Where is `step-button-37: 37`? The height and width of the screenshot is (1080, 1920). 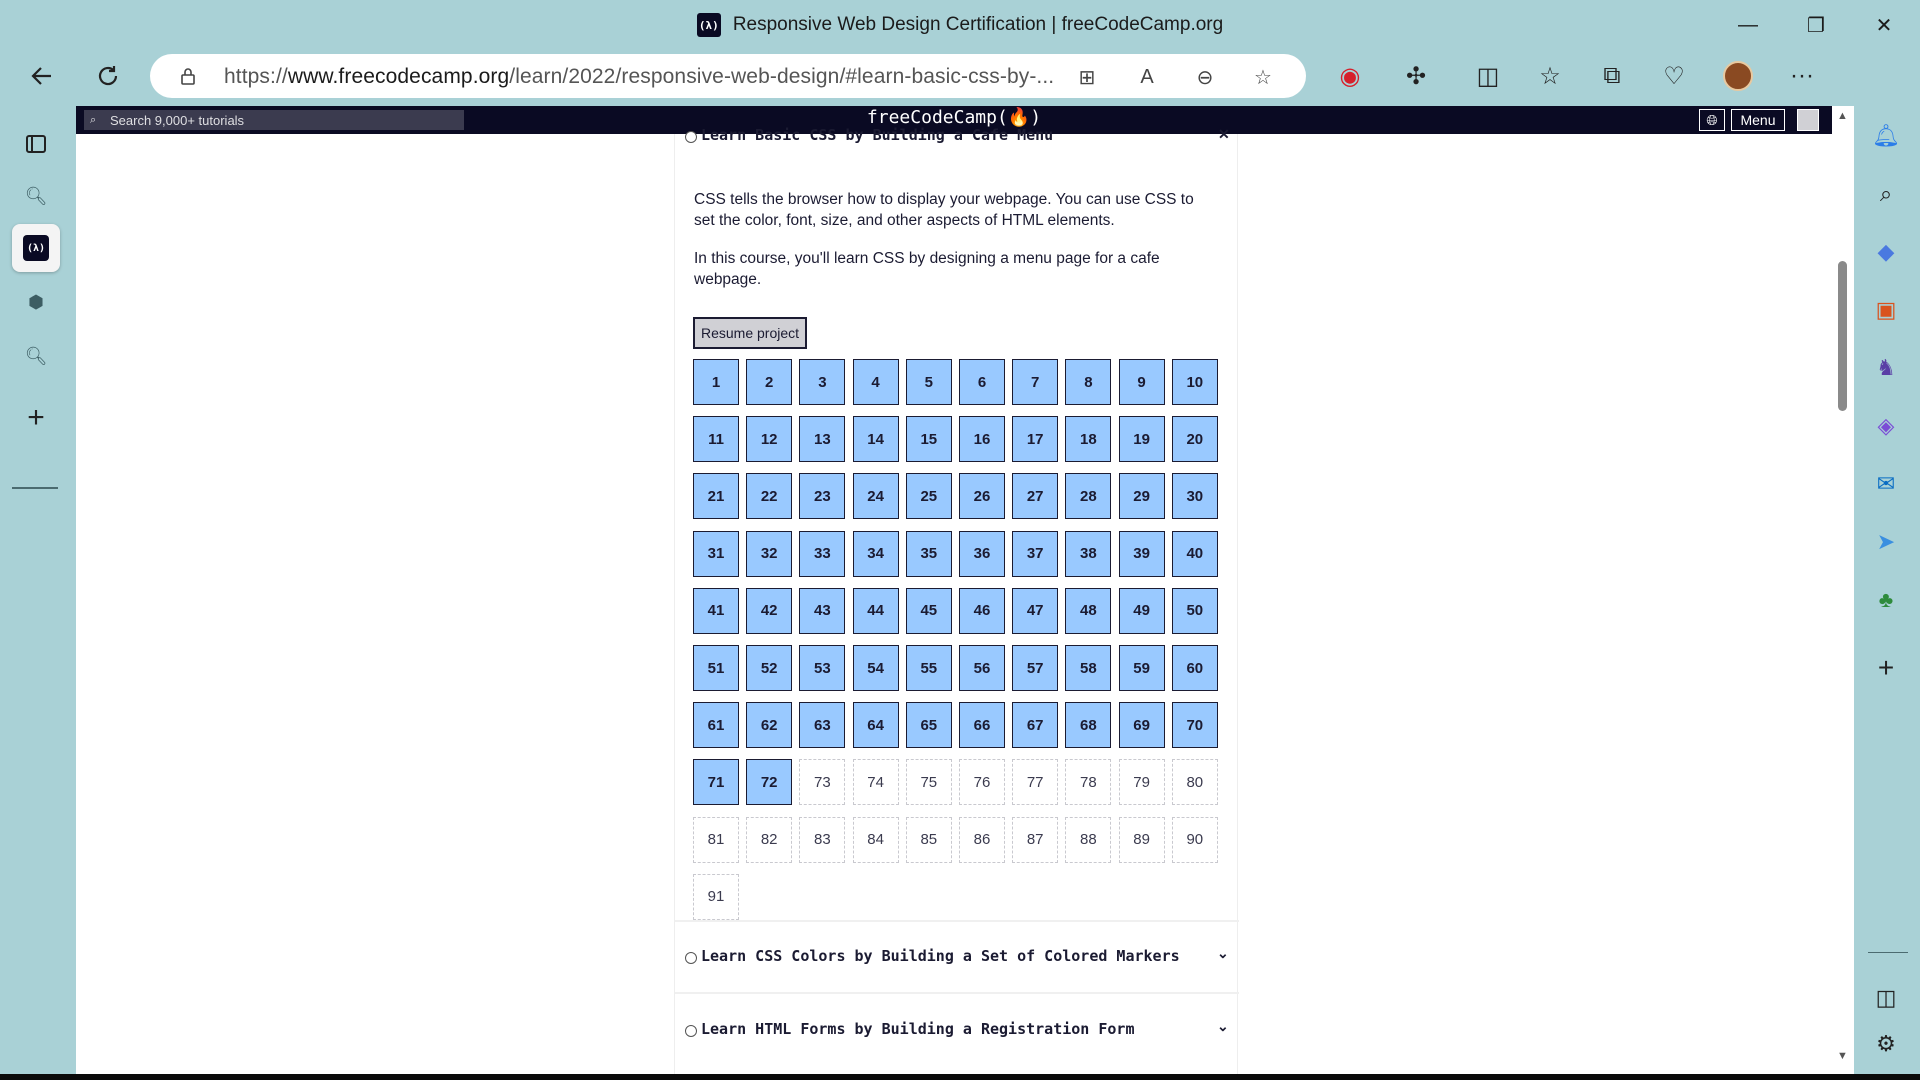 step-button-37: 37 is located at coordinates (1035, 553).